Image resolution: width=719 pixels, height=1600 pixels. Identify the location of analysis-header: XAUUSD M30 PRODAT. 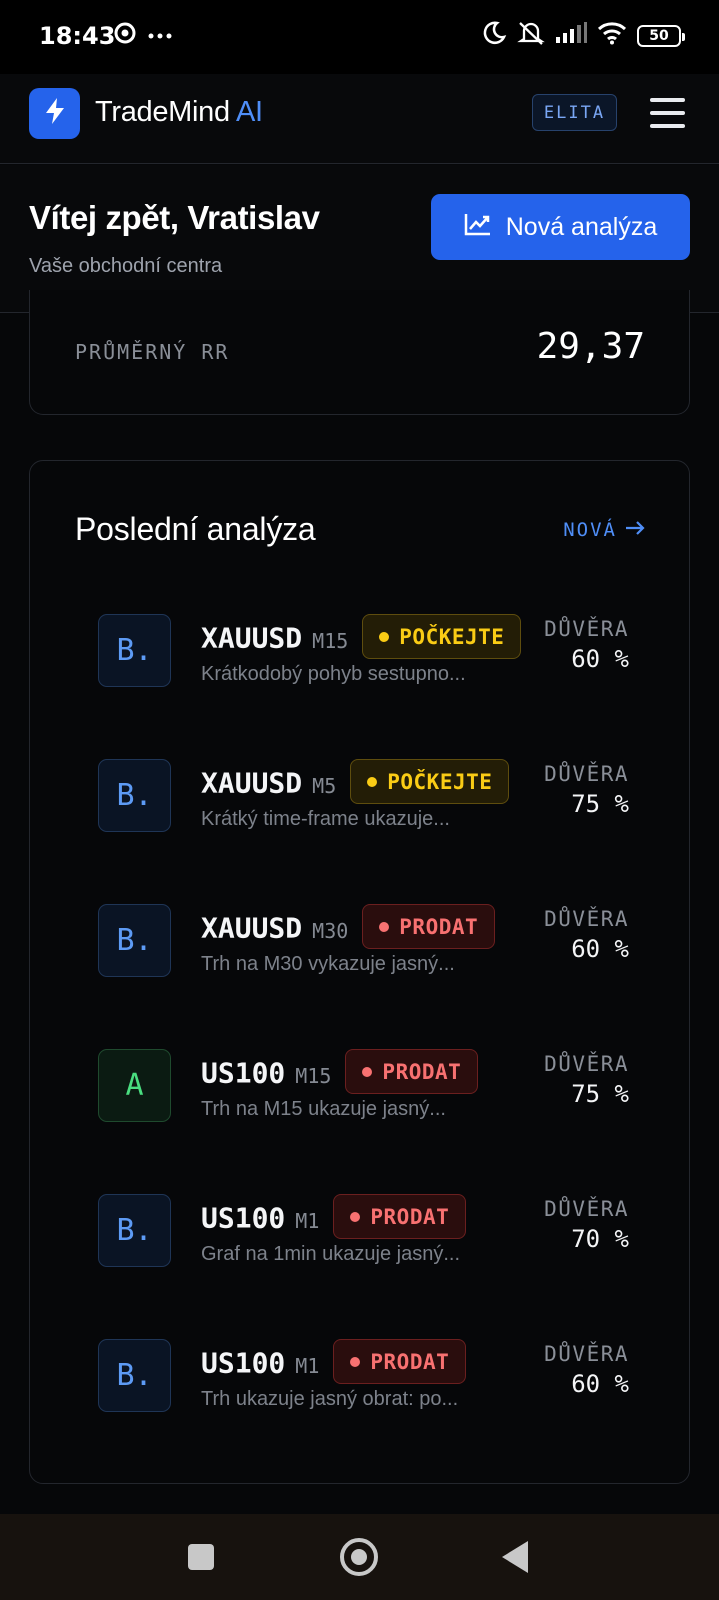
(348, 928).